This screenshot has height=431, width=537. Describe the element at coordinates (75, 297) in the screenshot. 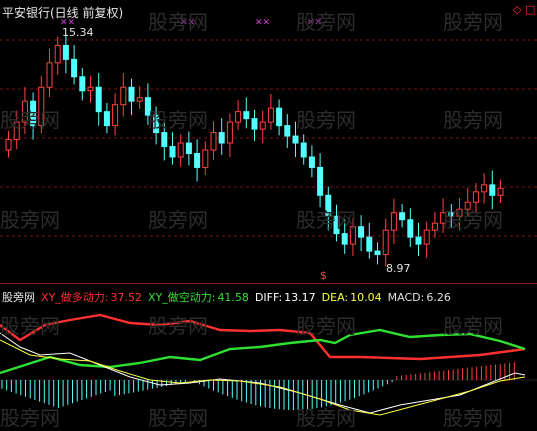

I see `legend-buy-label: XY_做多动力:` at that location.